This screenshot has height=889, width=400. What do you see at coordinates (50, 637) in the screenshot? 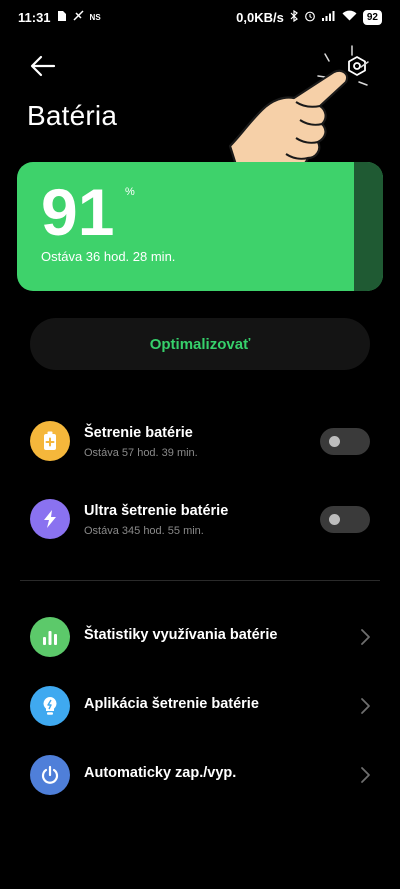
I see `bar-chart-icon` at bounding box center [50, 637].